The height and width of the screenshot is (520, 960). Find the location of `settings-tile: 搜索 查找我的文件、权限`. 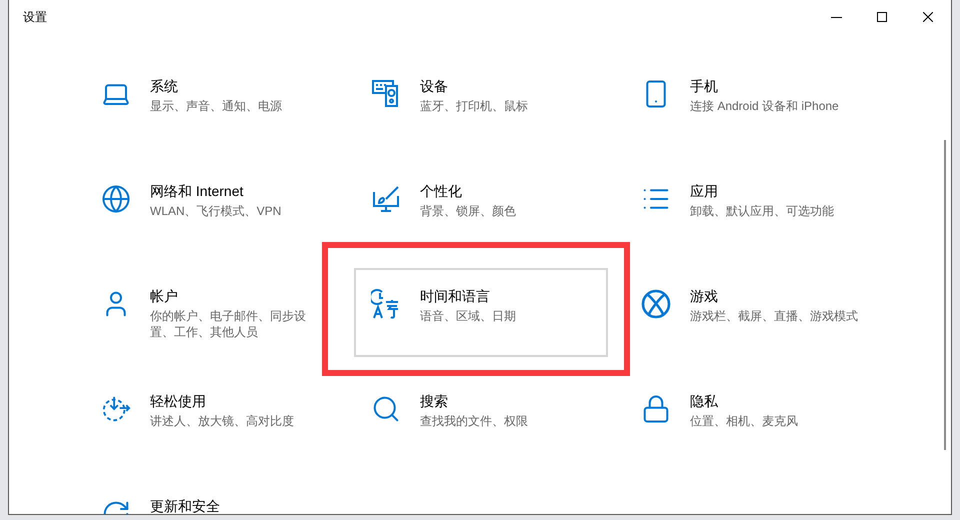

settings-tile: 搜索 查找我的文件、权限 is located at coordinates (481, 417).